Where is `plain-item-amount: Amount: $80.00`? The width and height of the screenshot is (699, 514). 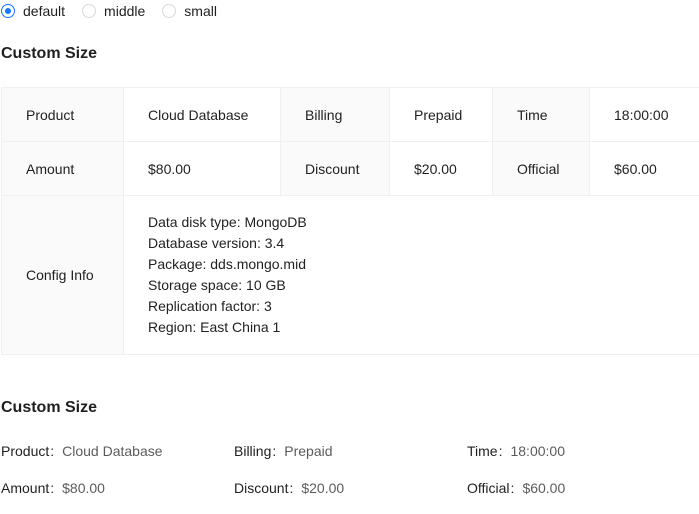 plain-item-amount: Amount: $80.00 is located at coordinates (53, 488).